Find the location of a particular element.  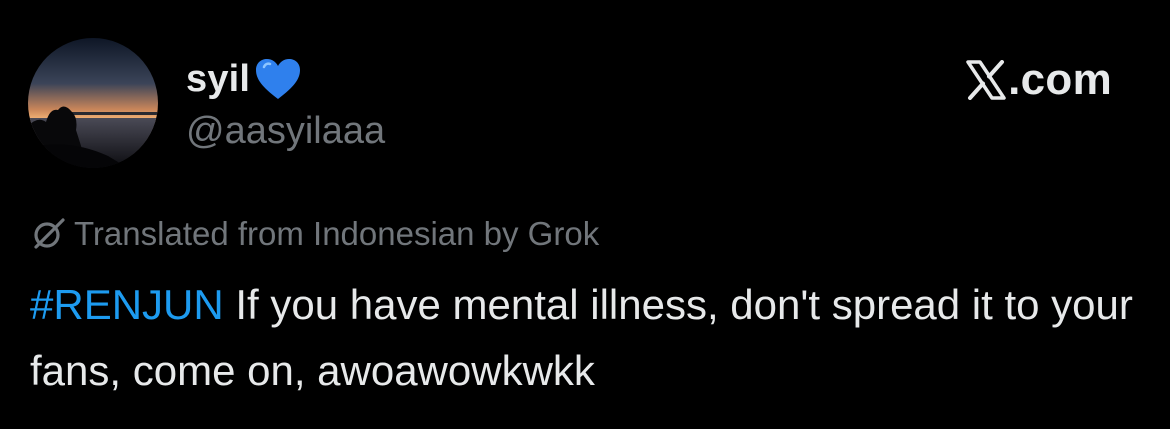

hashtag-link: #RENJUN is located at coordinates (127, 304).